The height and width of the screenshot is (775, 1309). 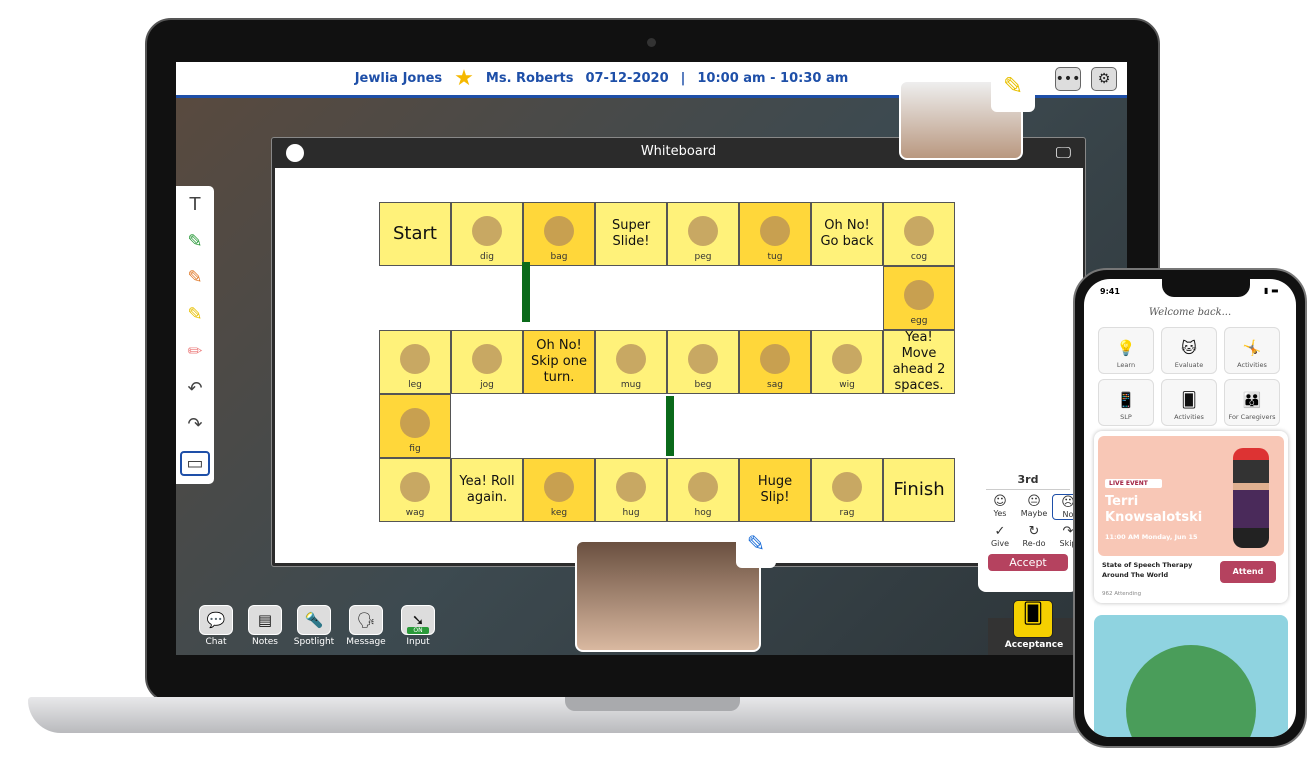 I want to click on status-time: 9:41, so click(x=1110, y=291).